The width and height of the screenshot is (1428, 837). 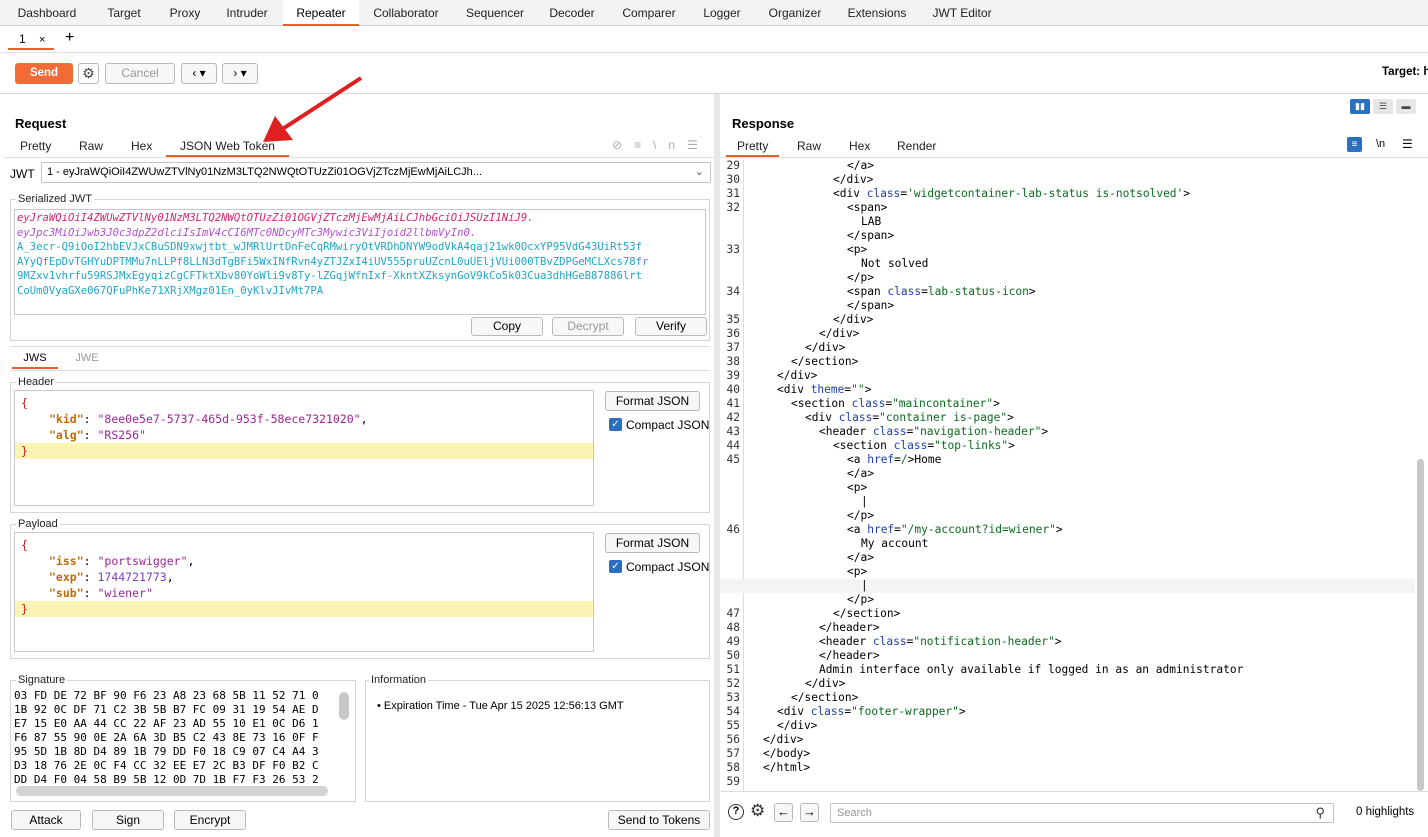 What do you see at coordinates (172, 791) in the screenshot?
I see `horizontal-scrollbar` at bounding box center [172, 791].